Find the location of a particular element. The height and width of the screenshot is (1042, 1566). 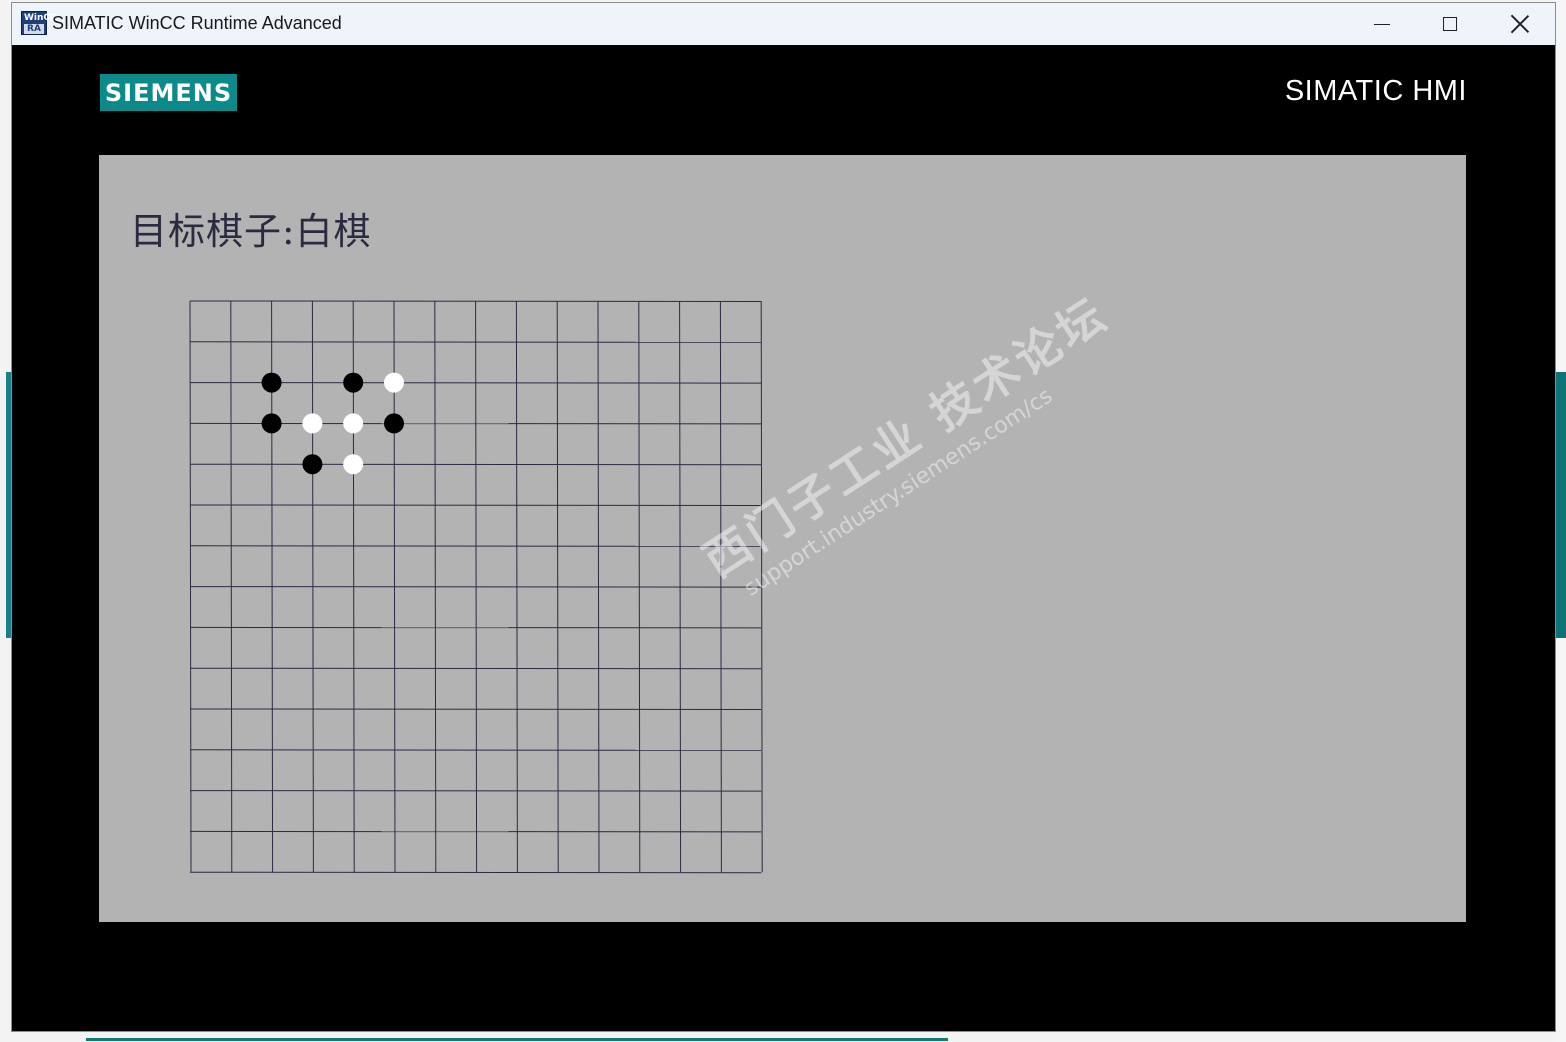

title-bar: WinCC RA SIMATIC WinCC Runtime Advanced is located at coordinates (783, 24).